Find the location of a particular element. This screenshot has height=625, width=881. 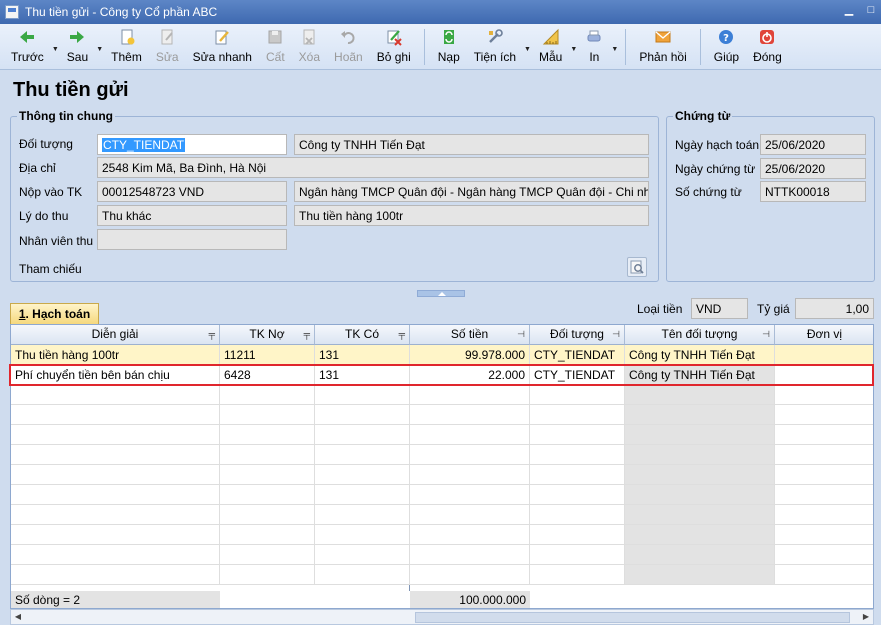

voucher-no-field: NTTK00018 is located at coordinates (813, 191).